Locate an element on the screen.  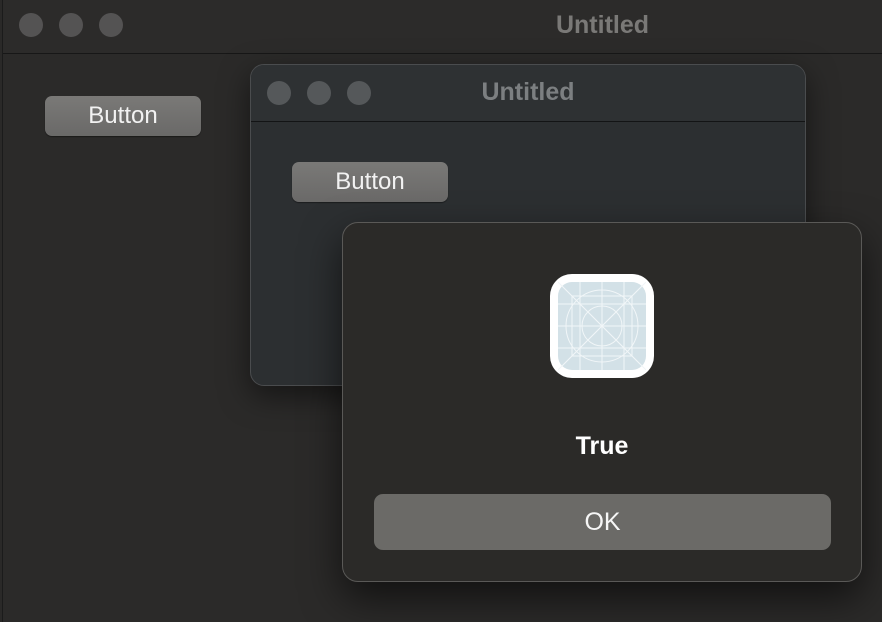
ok-button: OK is located at coordinates (602, 522).